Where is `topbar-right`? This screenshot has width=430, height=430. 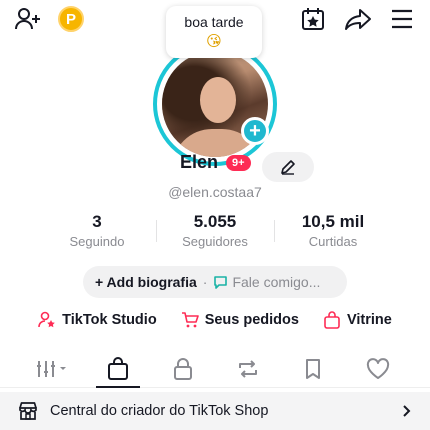
topbar-right is located at coordinates (357, 19).